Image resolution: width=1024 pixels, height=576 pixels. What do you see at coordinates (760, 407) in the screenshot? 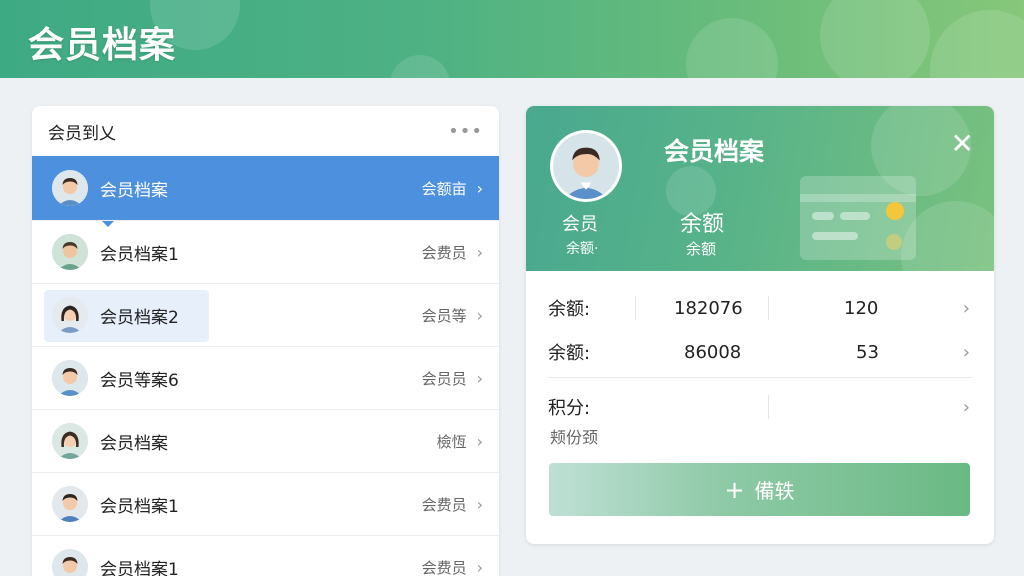
I see `info-row-points: 积分: ›` at bounding box center [760, 407].